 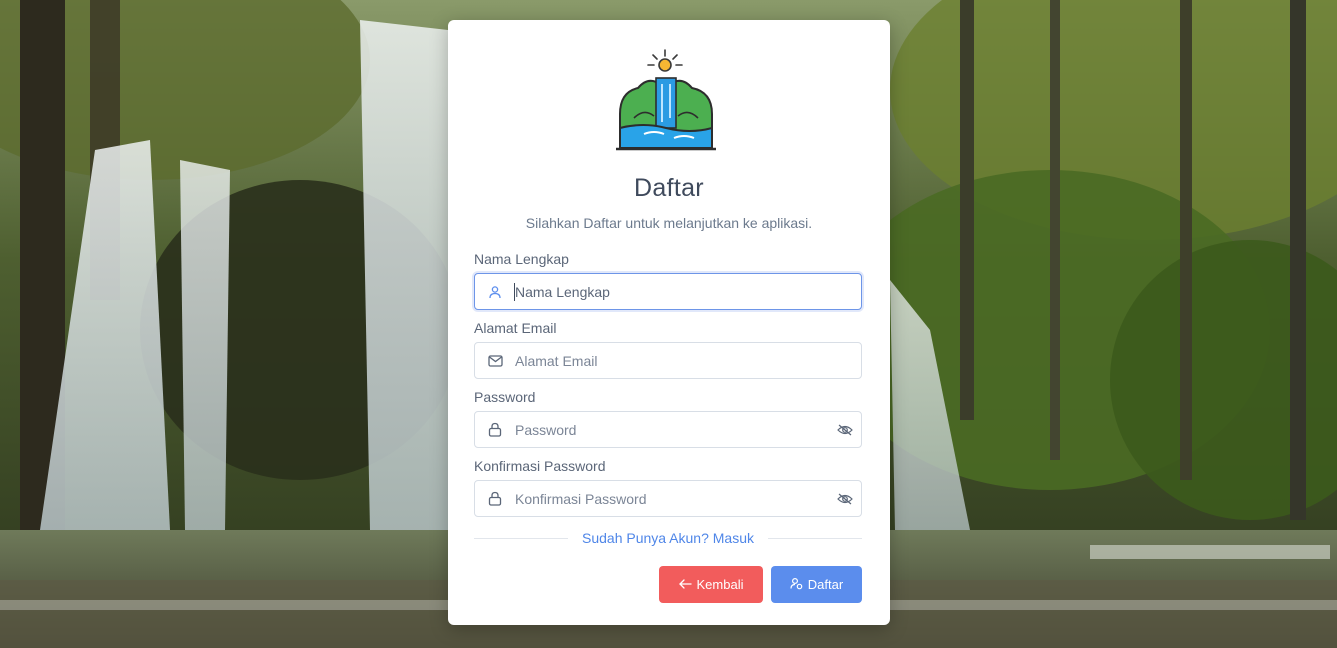 I want to click on full-name-input-box, so click(x=668, y=291).